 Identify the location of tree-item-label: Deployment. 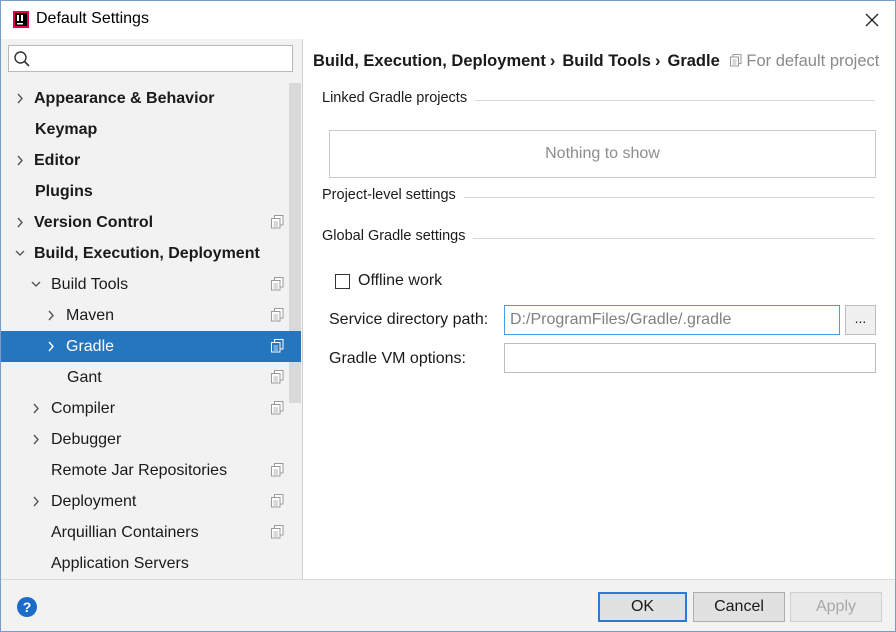
(94, 501).